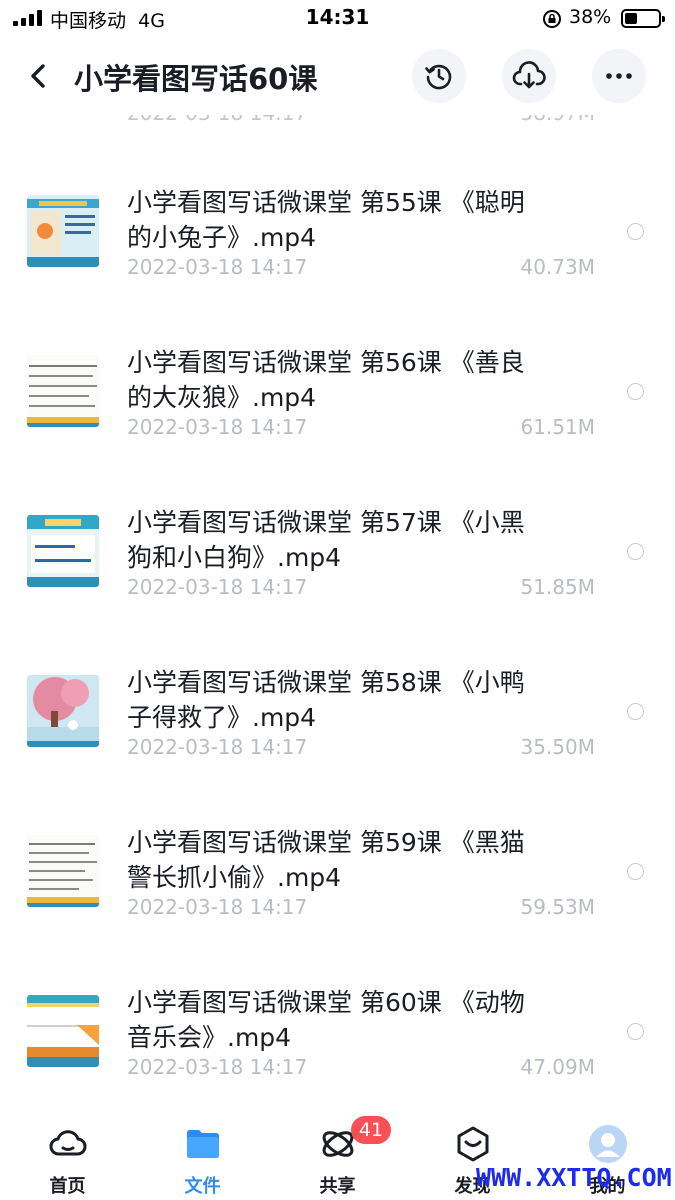 This screenshot has height=1200, width=675. What do you see at coordinates (557, 587) in the screenshot?
I see `file-size: 51.85M` at bounding box center [557, 587].